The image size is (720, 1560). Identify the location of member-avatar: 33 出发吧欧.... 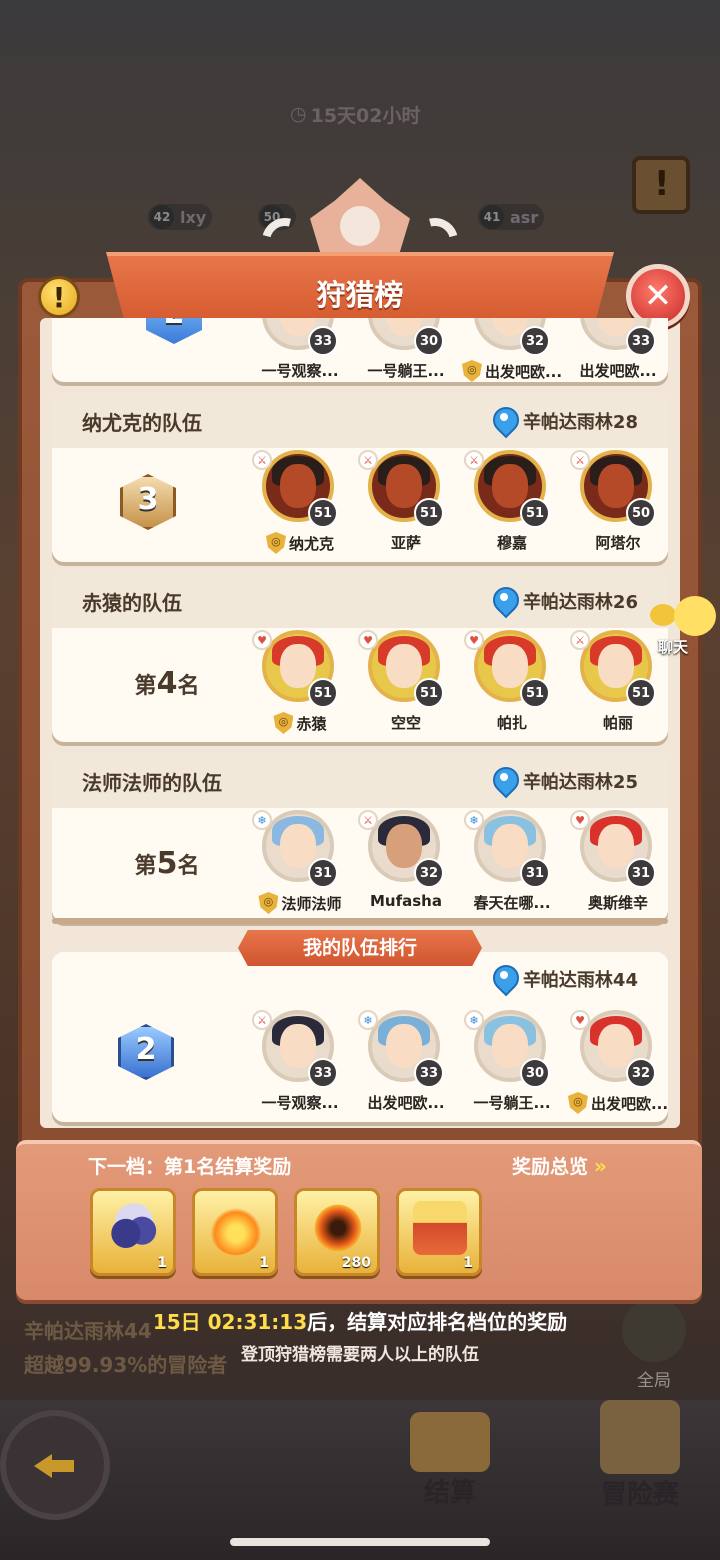
(617, 350).